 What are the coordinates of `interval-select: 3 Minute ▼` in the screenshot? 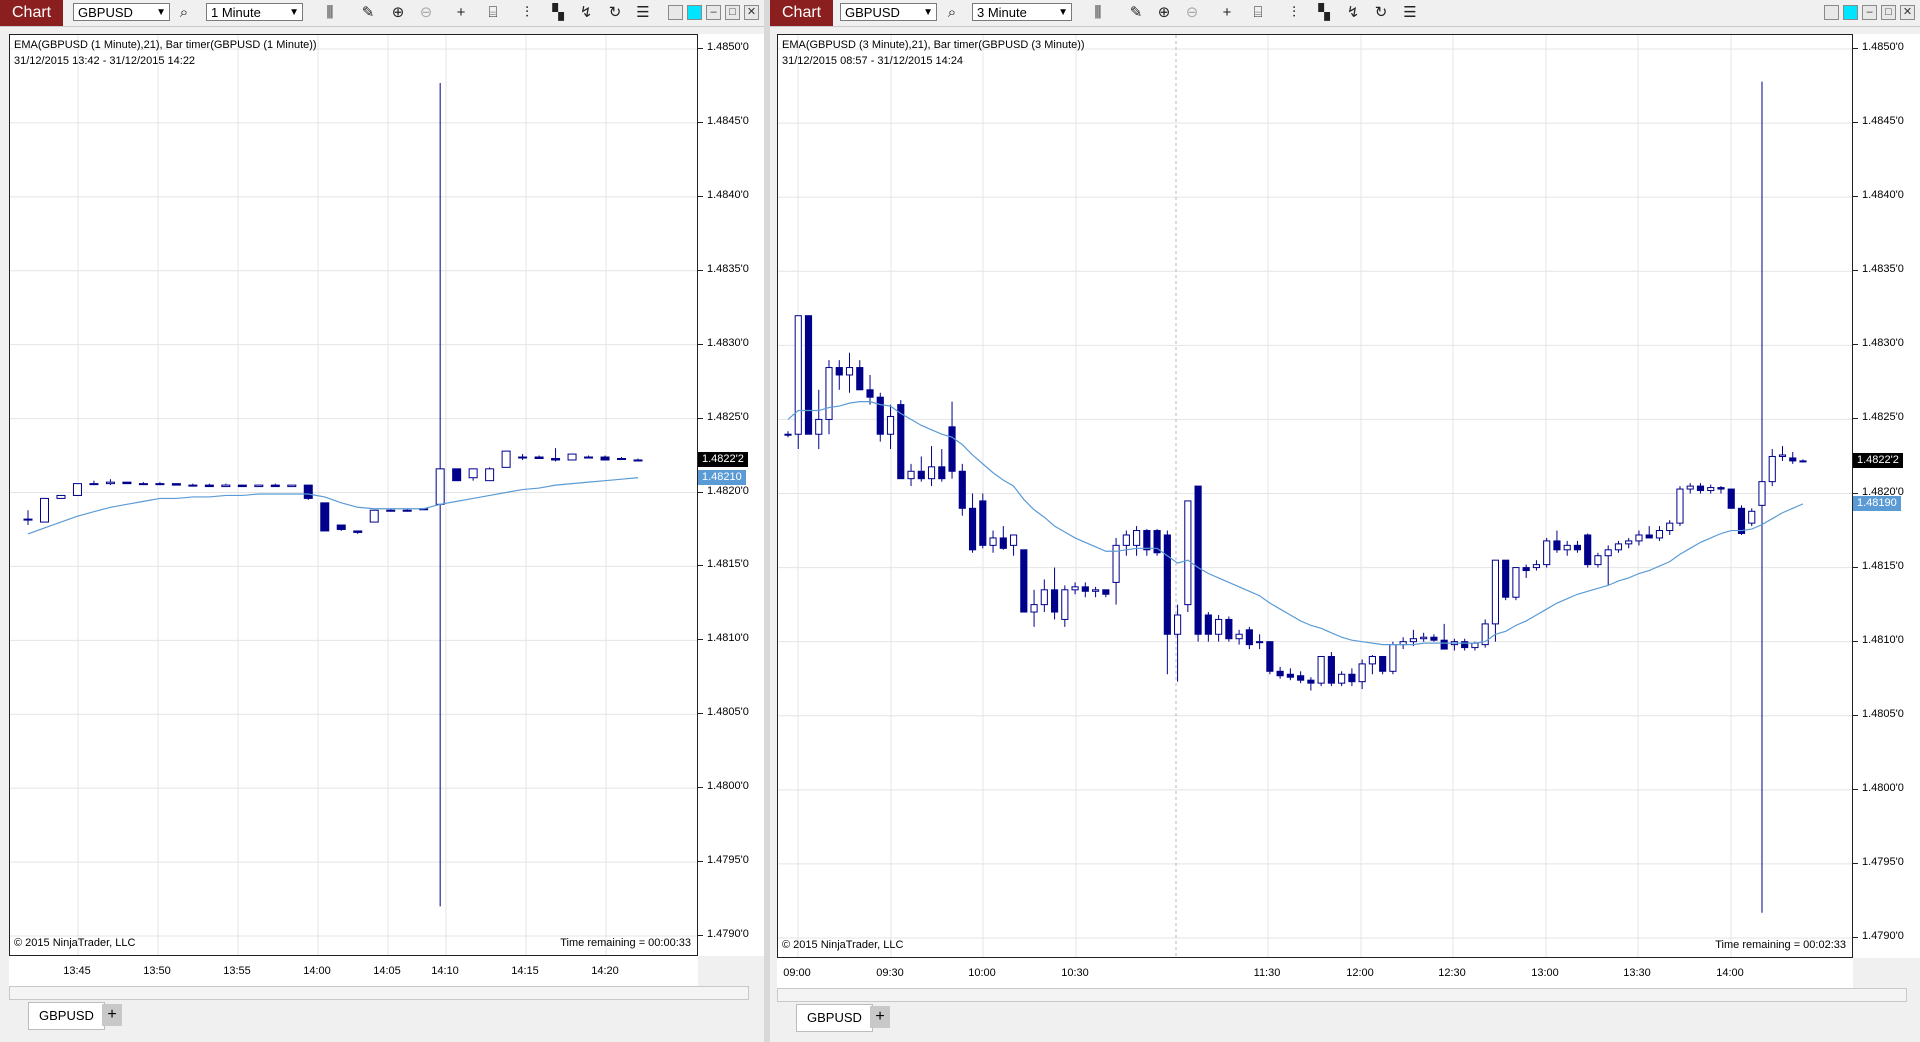 It's located at (1022, 12).